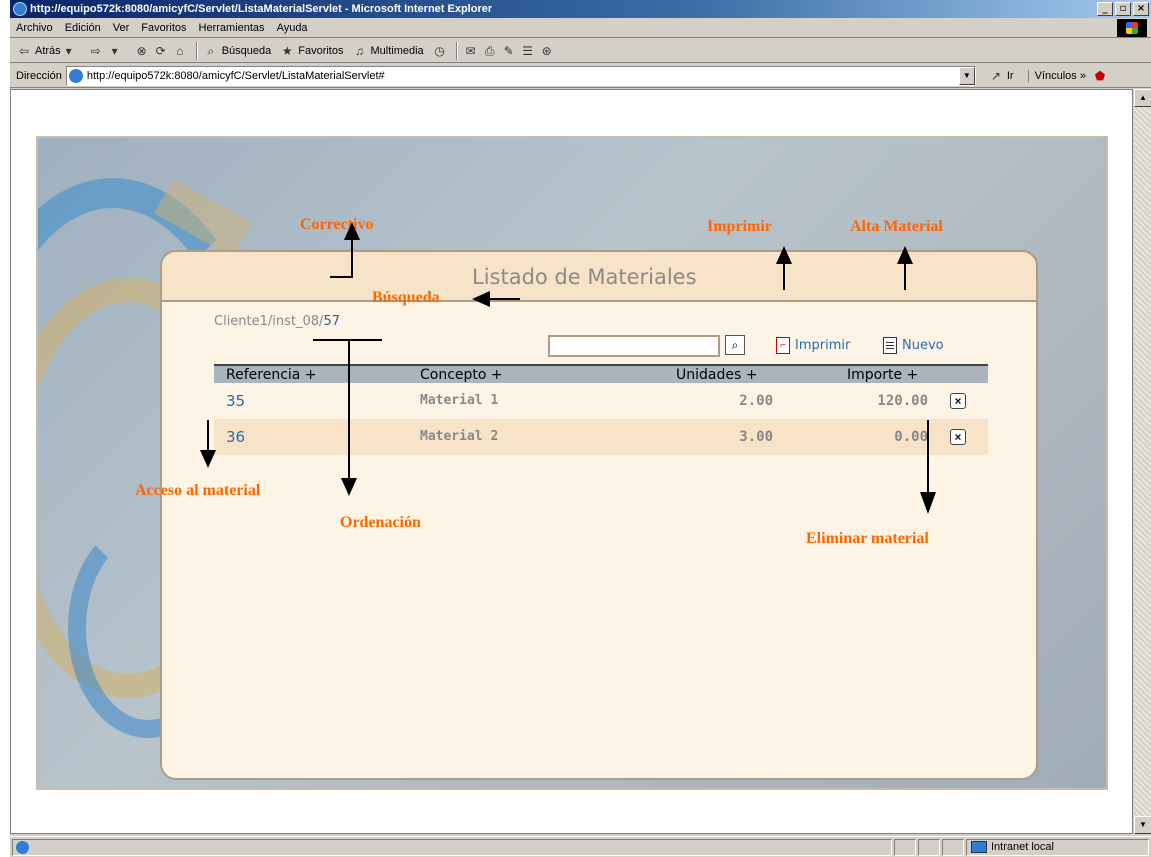 This screenshot has height=857, width=1151. I want to click on discuss-icon: ☰, so click(528, 51).